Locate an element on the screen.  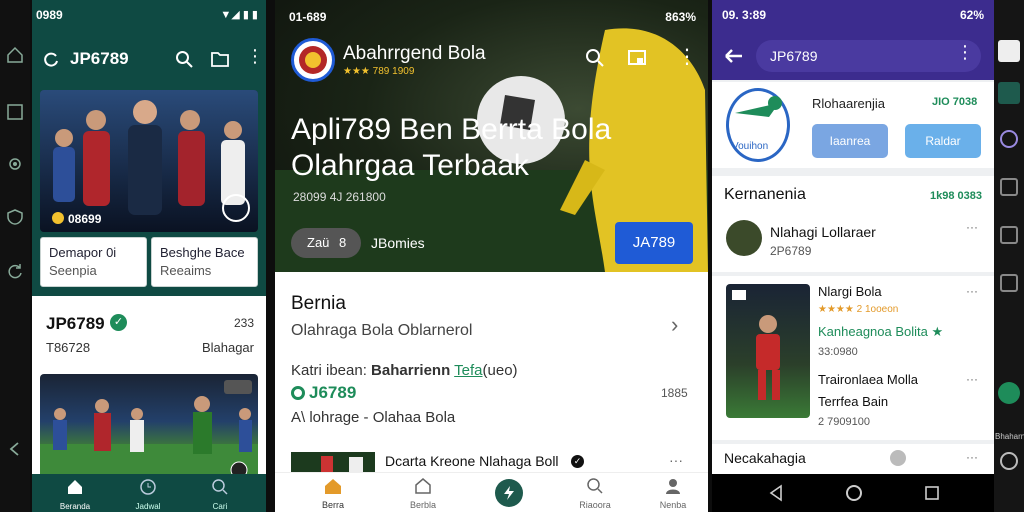
system-nav is located at coordinates (853, 493).